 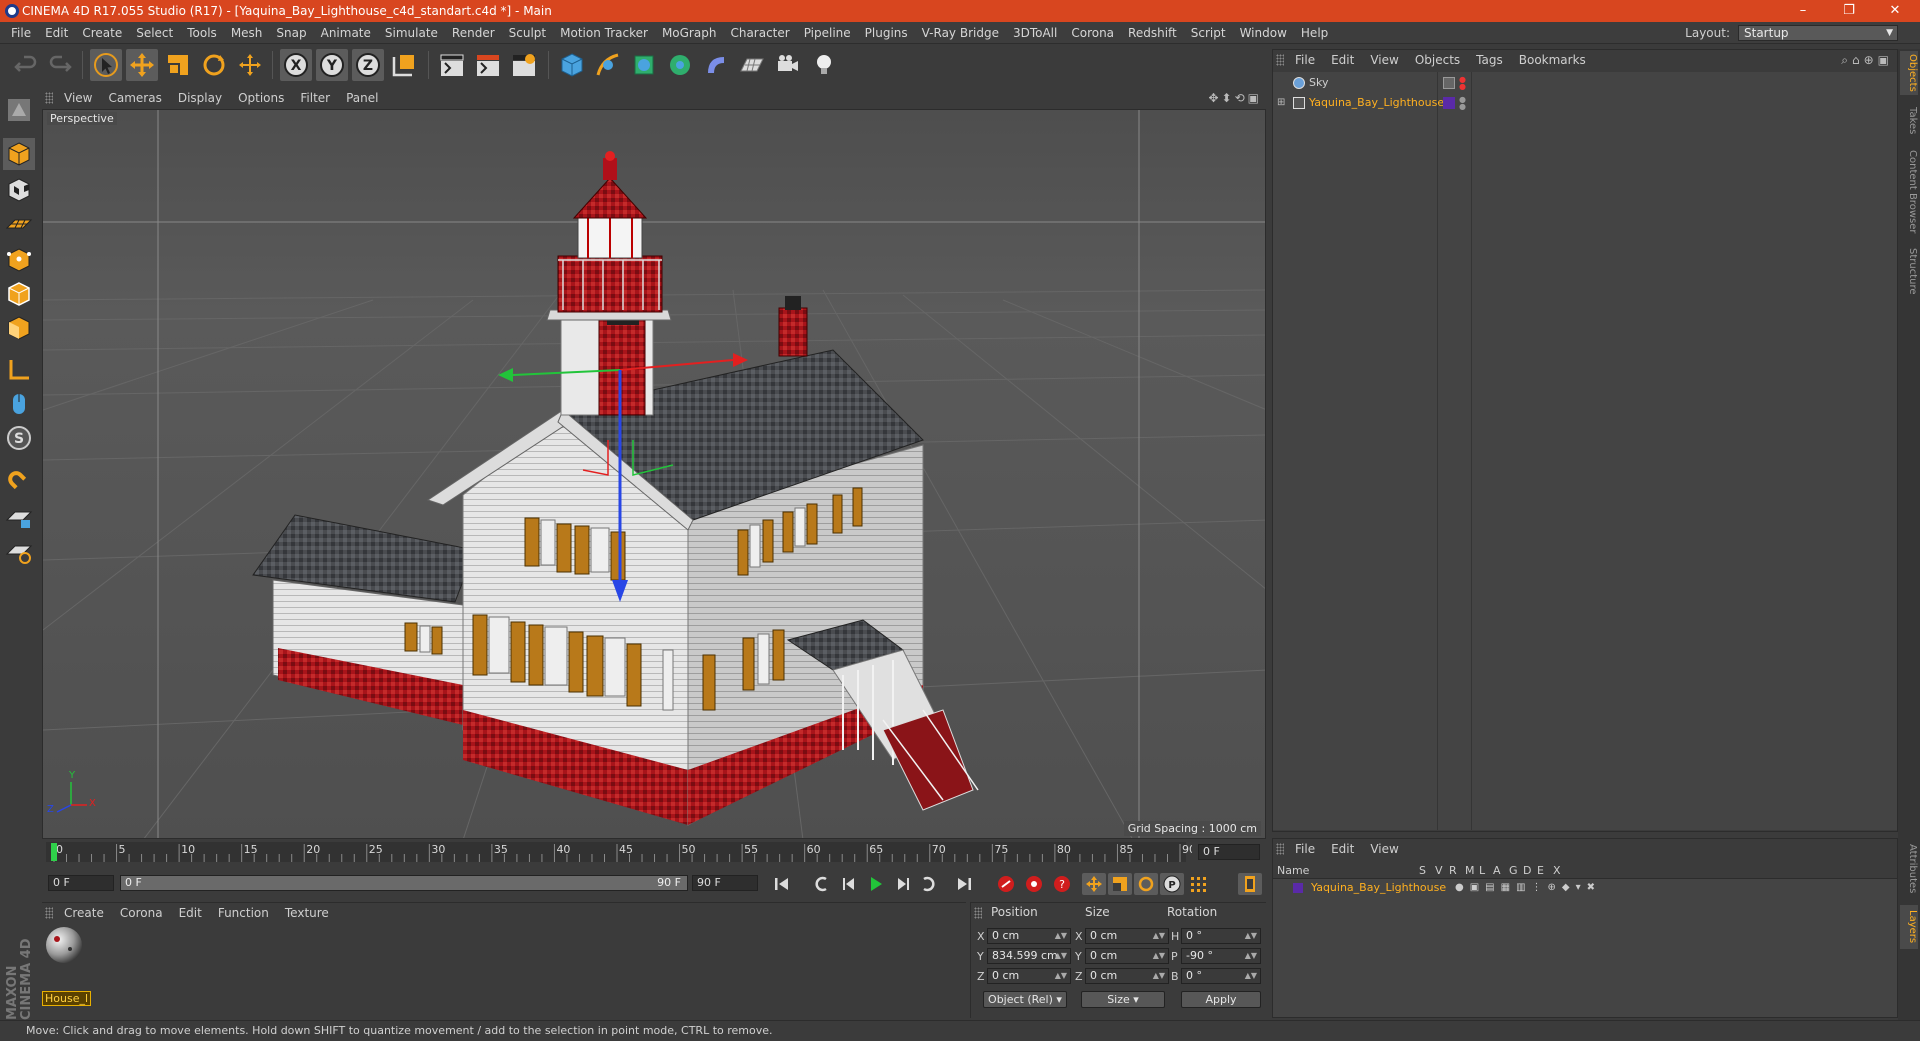 What do you see at coordinates (1305, 60) in the screenshot?
I see `object-menu-file: File` at bounding box center [1305, 60].